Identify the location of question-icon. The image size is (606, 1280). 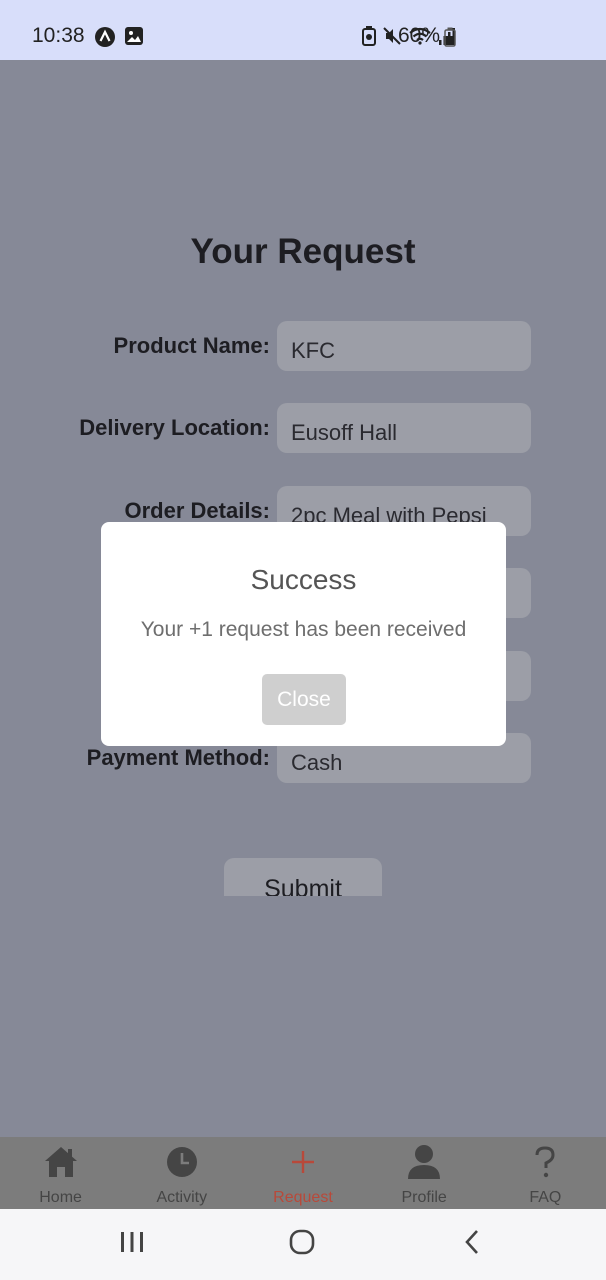
(545, 1162).